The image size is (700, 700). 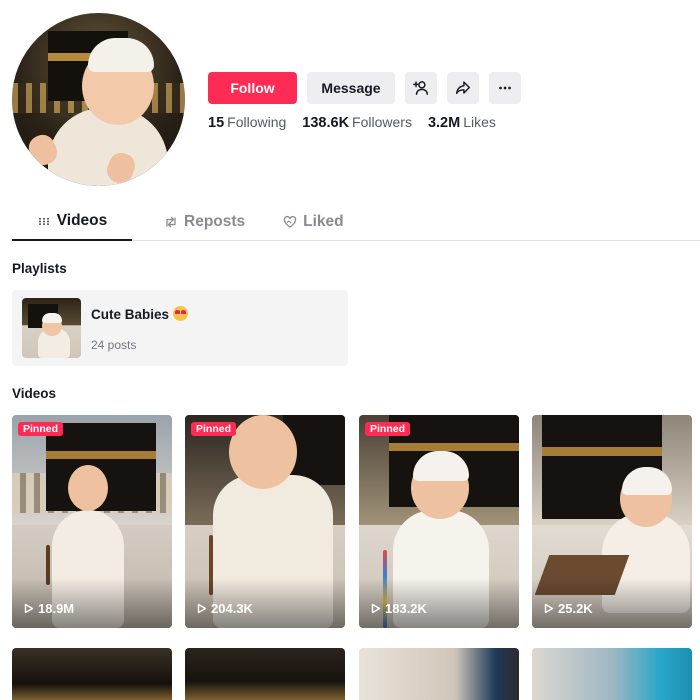 I want to click on video-tile: 25.2K, so click(x=612, y=521).